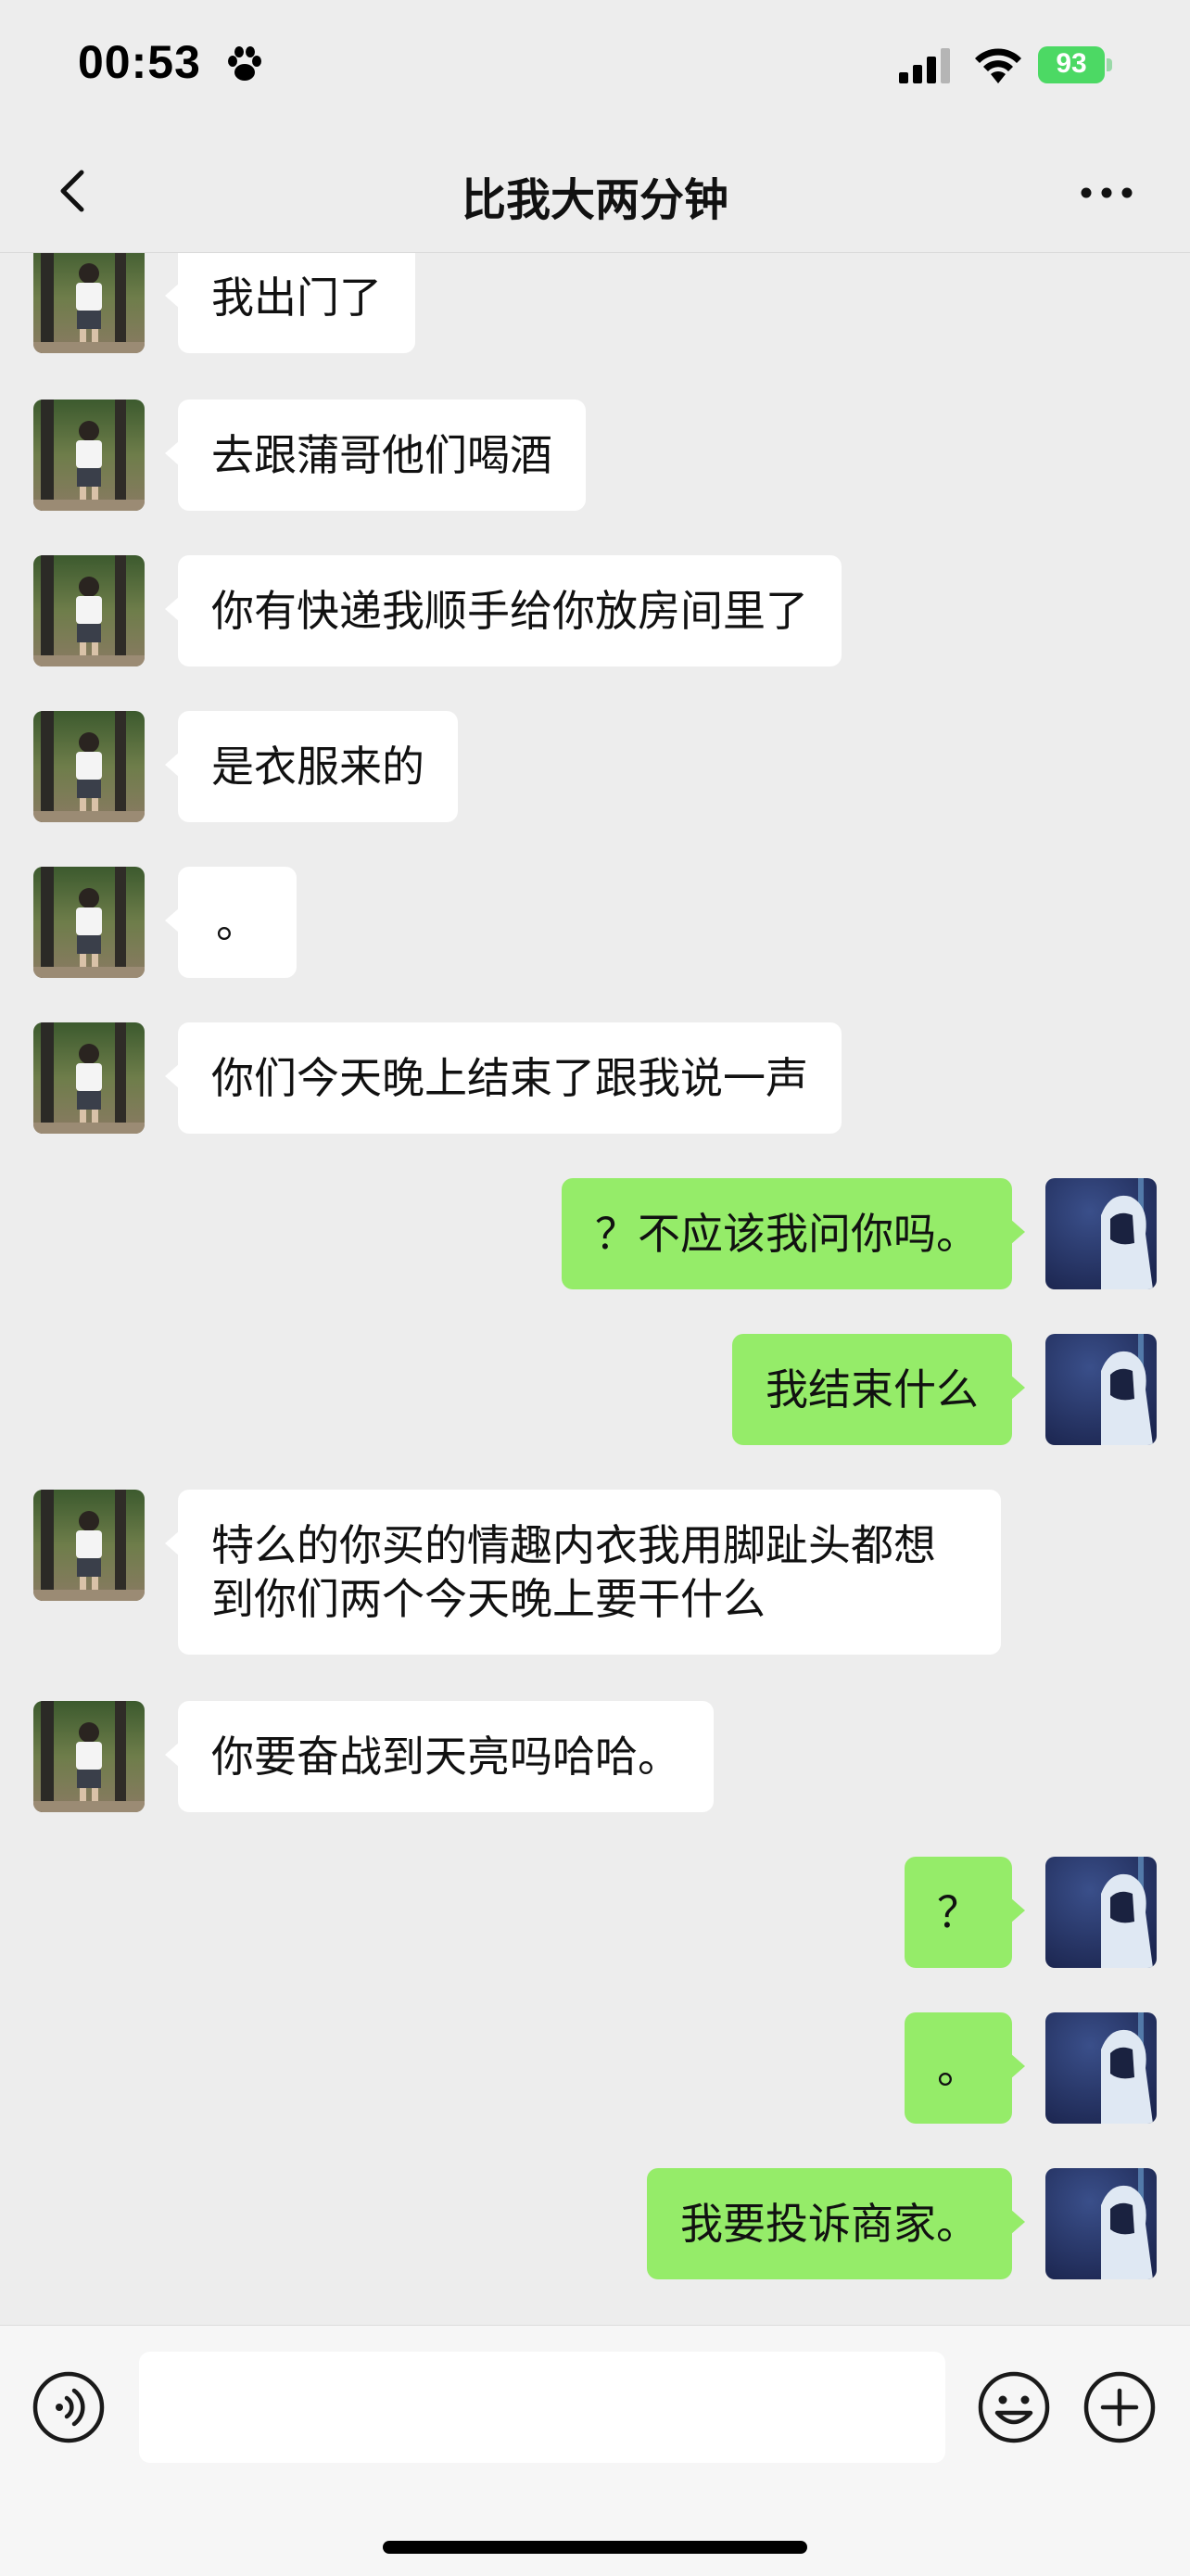 The height and width of the screenshot is (2576, 1190). Describe the element at coordinates (965, 2068) in the screenshot. I see `outgoing-message-bubble: 。` at that location.